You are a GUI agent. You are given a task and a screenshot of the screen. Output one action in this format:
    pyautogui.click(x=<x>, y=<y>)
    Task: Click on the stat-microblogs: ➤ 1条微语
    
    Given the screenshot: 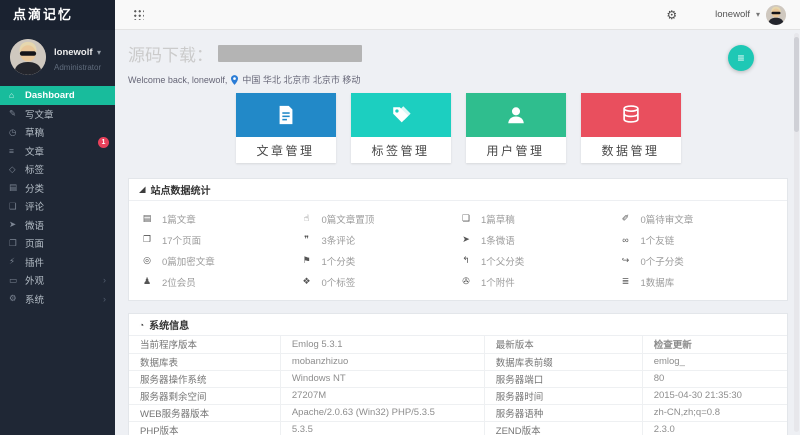 What is the action you would take?
    pyautogui.click(x=540, y=239)
    